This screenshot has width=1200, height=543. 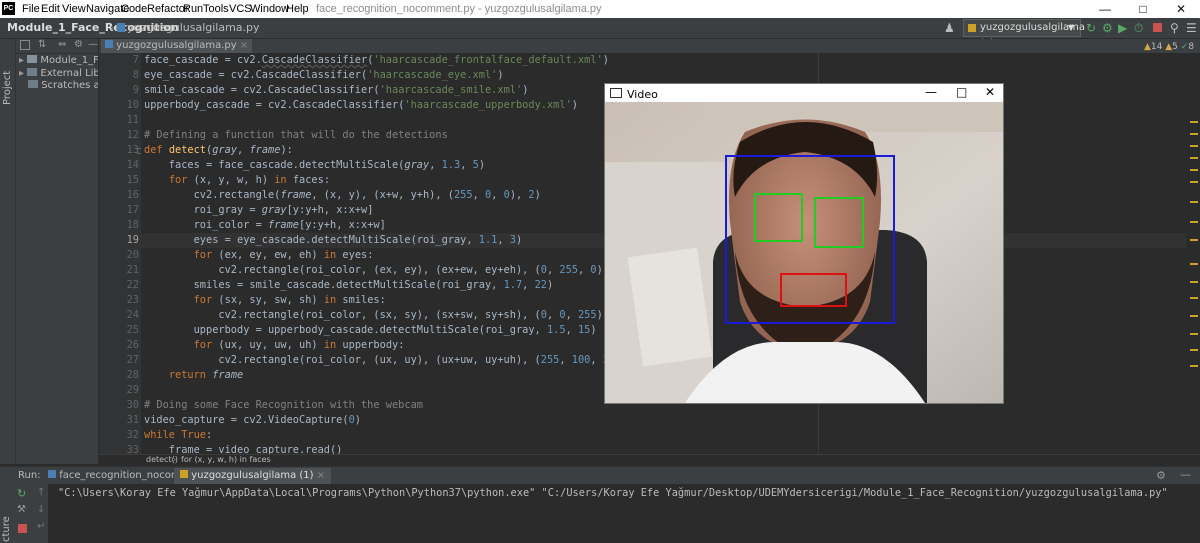 What do you see at coordinates (1105, 9) in the screenshot?
I see `minimize-icon: —` at bounding box center [1105, 9].